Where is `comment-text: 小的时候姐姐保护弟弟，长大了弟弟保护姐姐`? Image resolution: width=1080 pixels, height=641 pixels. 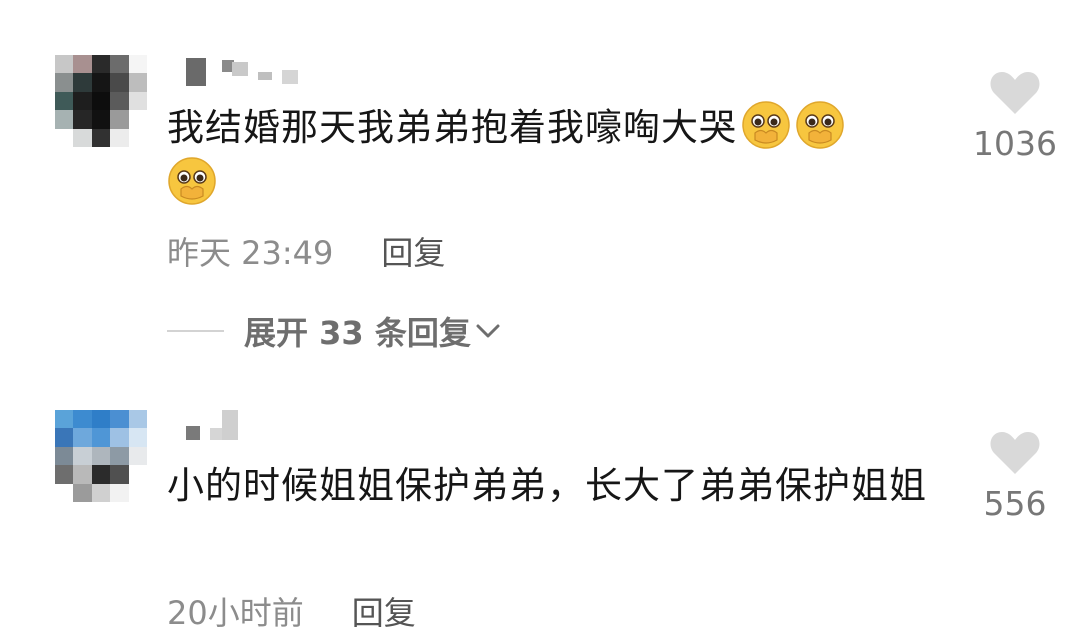 comment-text: 小的时候姐姐保护弟弟，长大了弟弟保护姐姐 is located at coordinates (547, 485).